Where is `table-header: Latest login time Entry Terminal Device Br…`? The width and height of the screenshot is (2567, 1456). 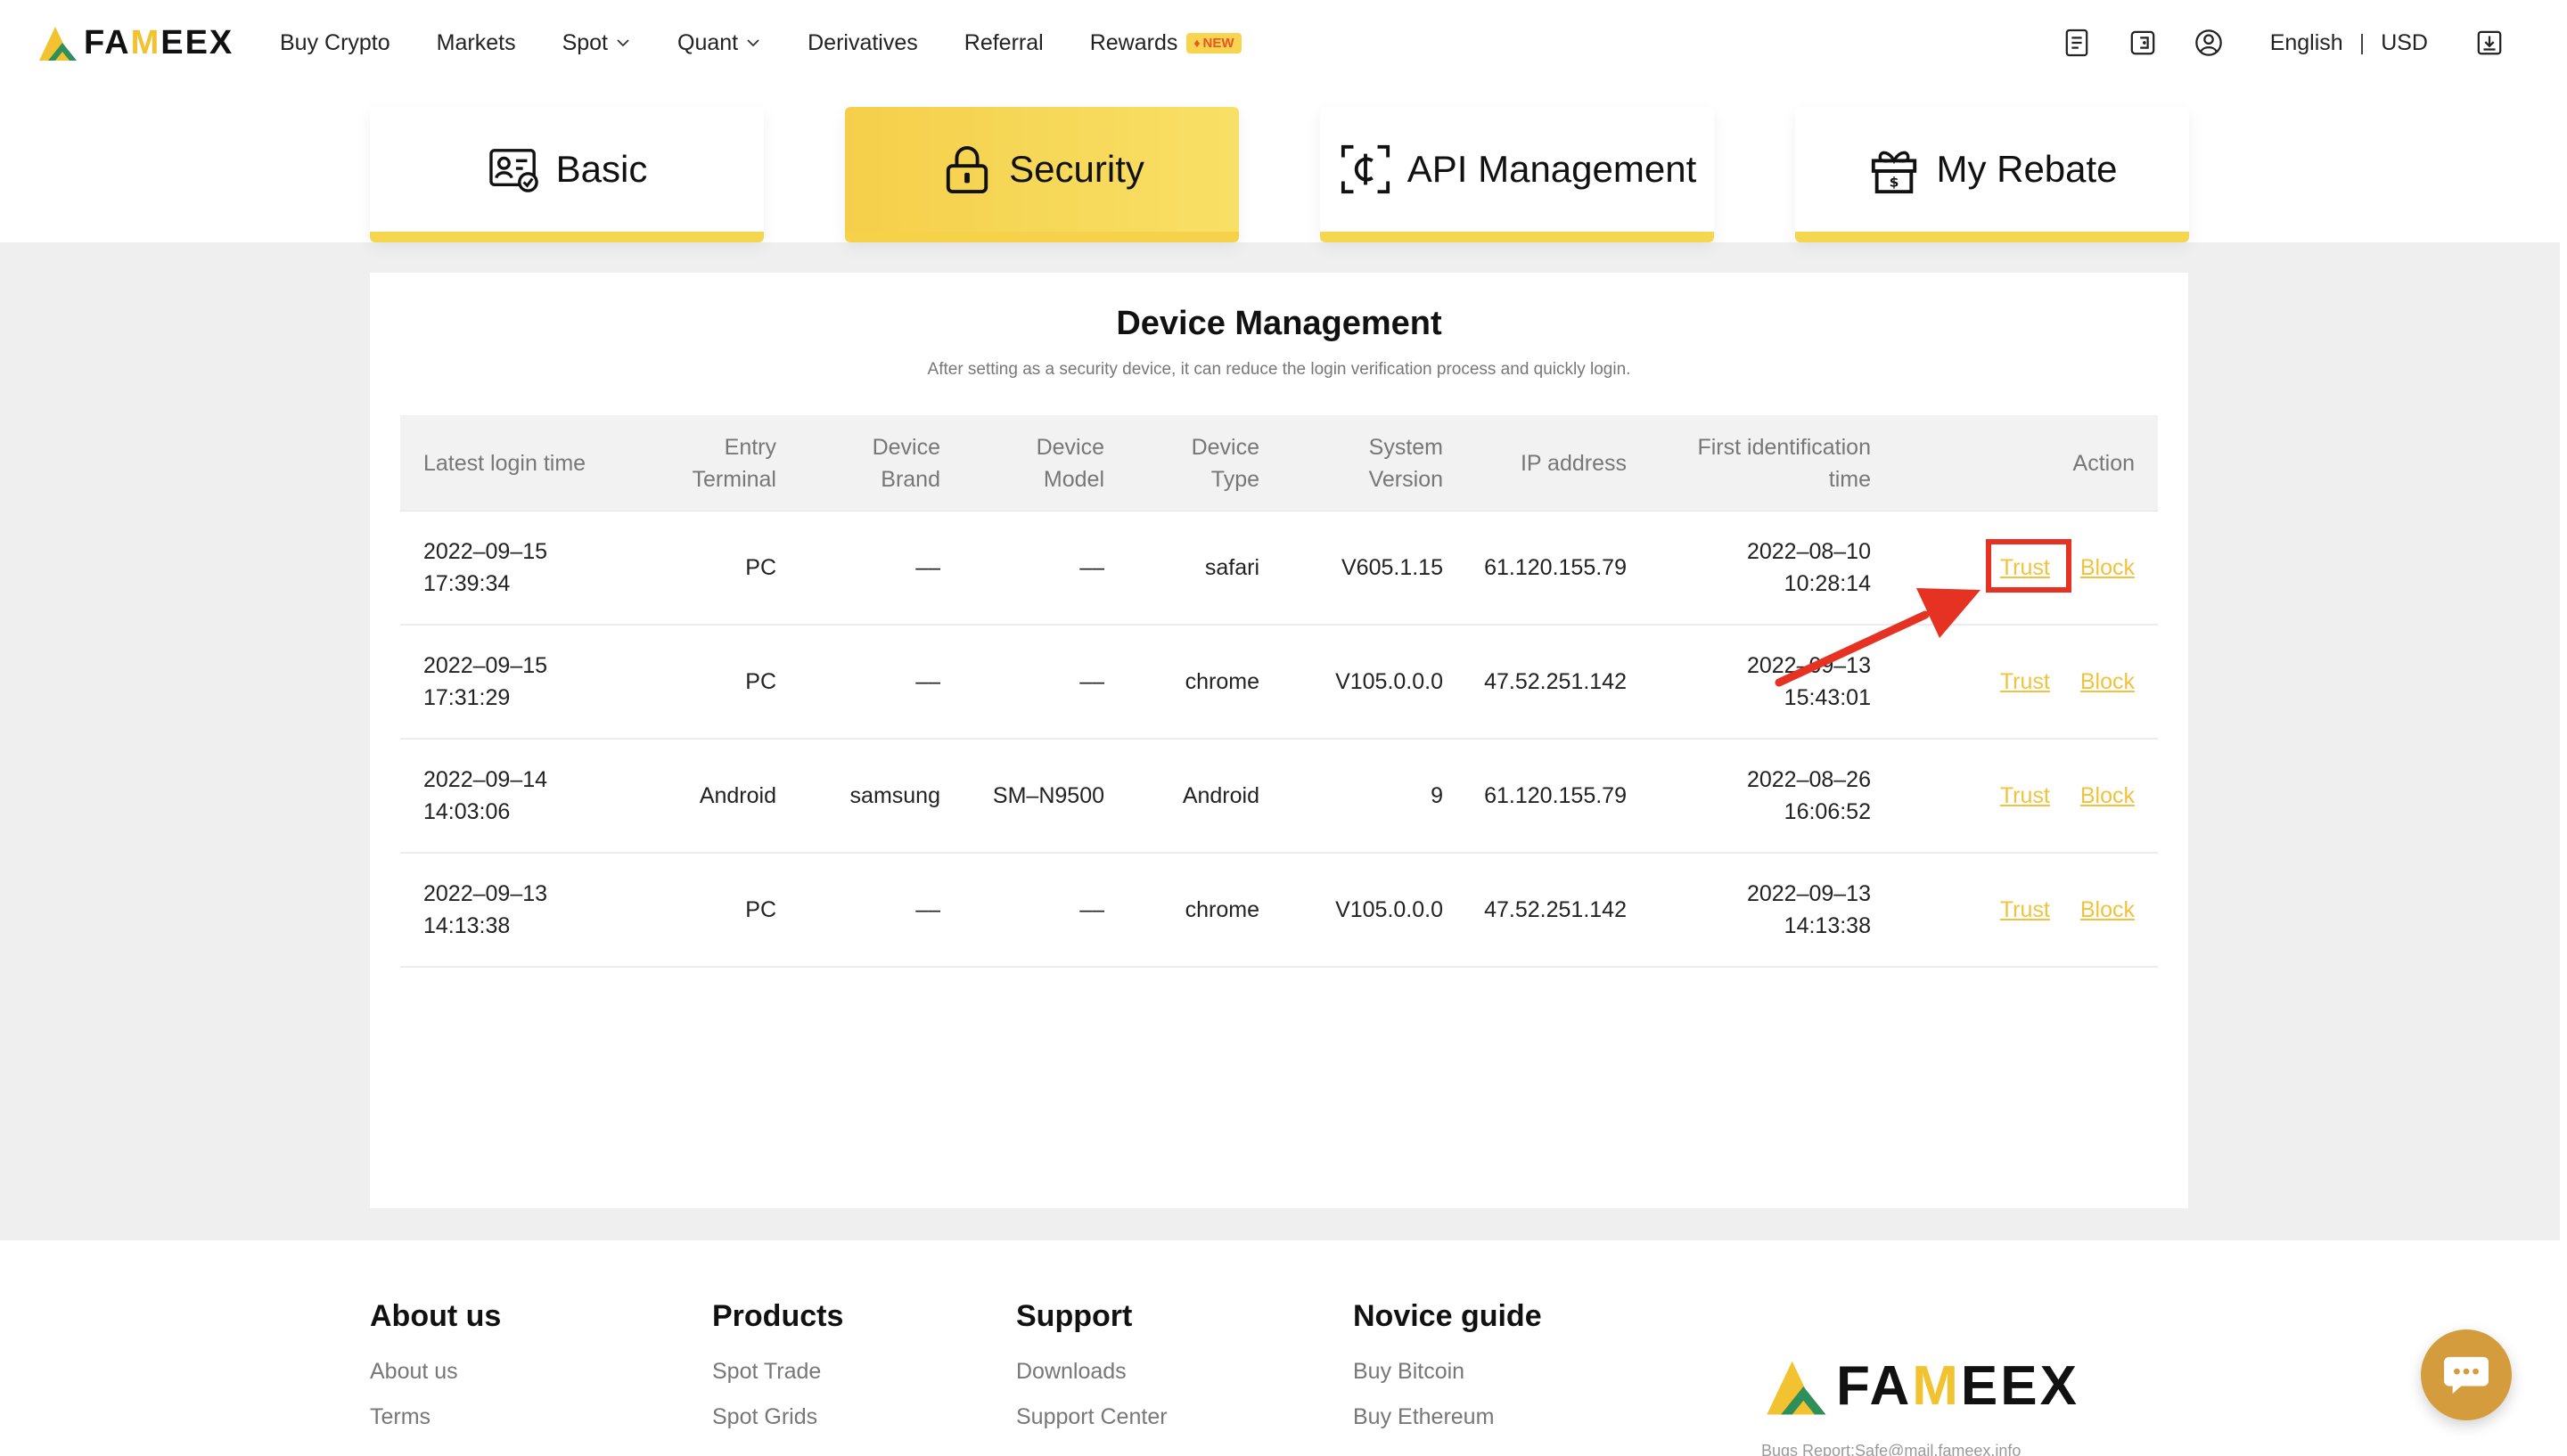 table-header: Latest login time Entry Terminal Device Br… is located at coordinates (1279, 463).